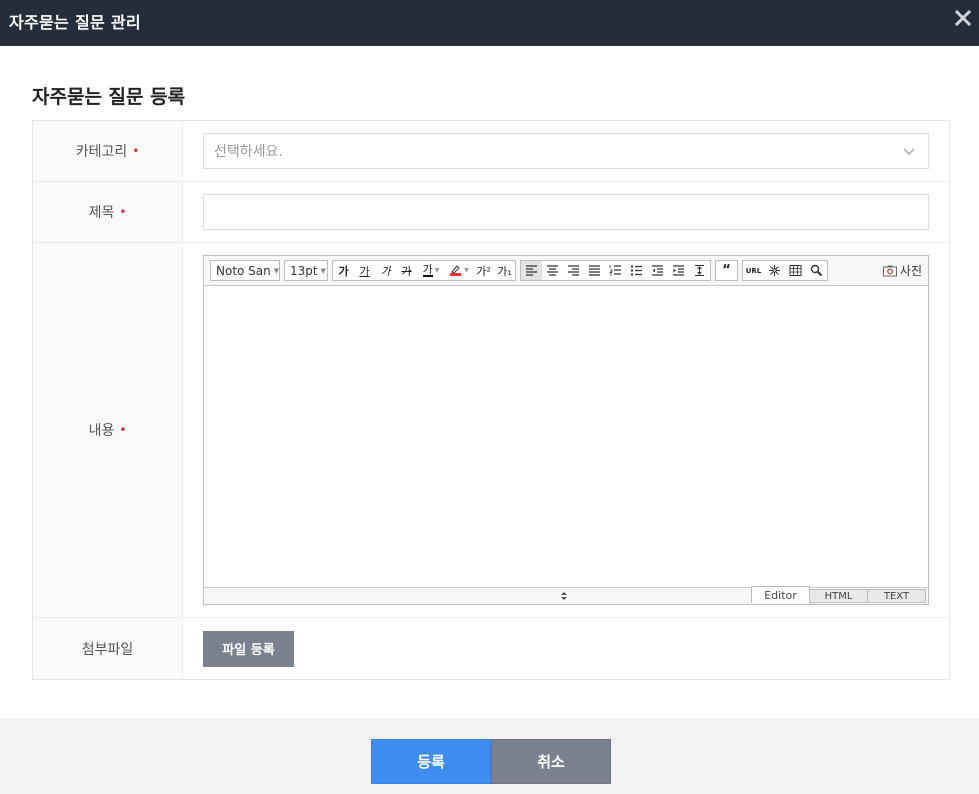 The image size is (979, 794). I want to click on line-height-button, so click(699, 270).